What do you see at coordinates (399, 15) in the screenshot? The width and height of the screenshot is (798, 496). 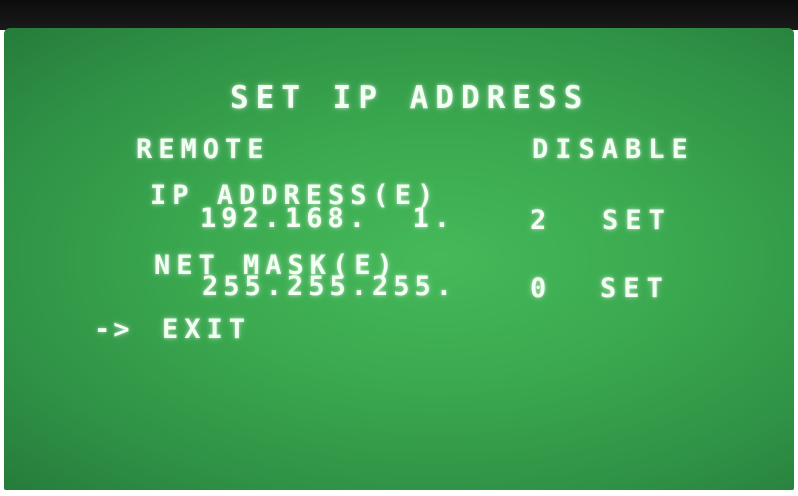 I see `monitor-top-edge` at bounding box center [399, 15].